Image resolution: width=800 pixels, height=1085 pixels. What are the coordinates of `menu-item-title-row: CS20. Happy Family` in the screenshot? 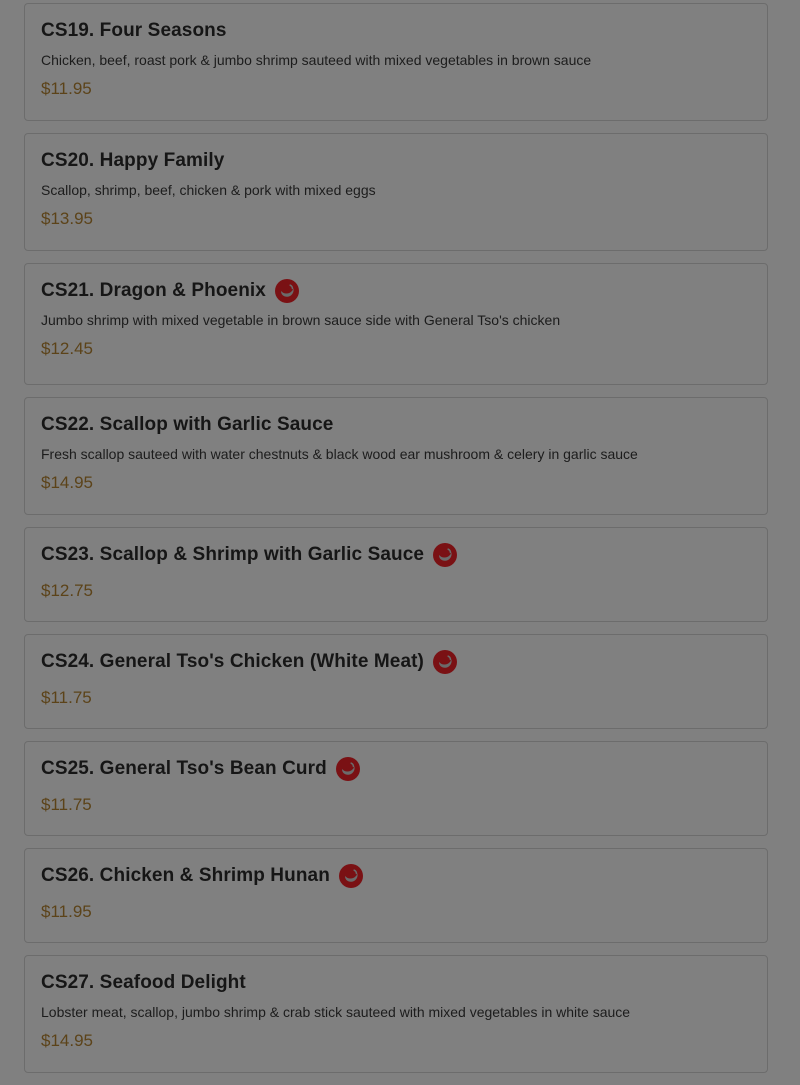 It's located at (396, 161).